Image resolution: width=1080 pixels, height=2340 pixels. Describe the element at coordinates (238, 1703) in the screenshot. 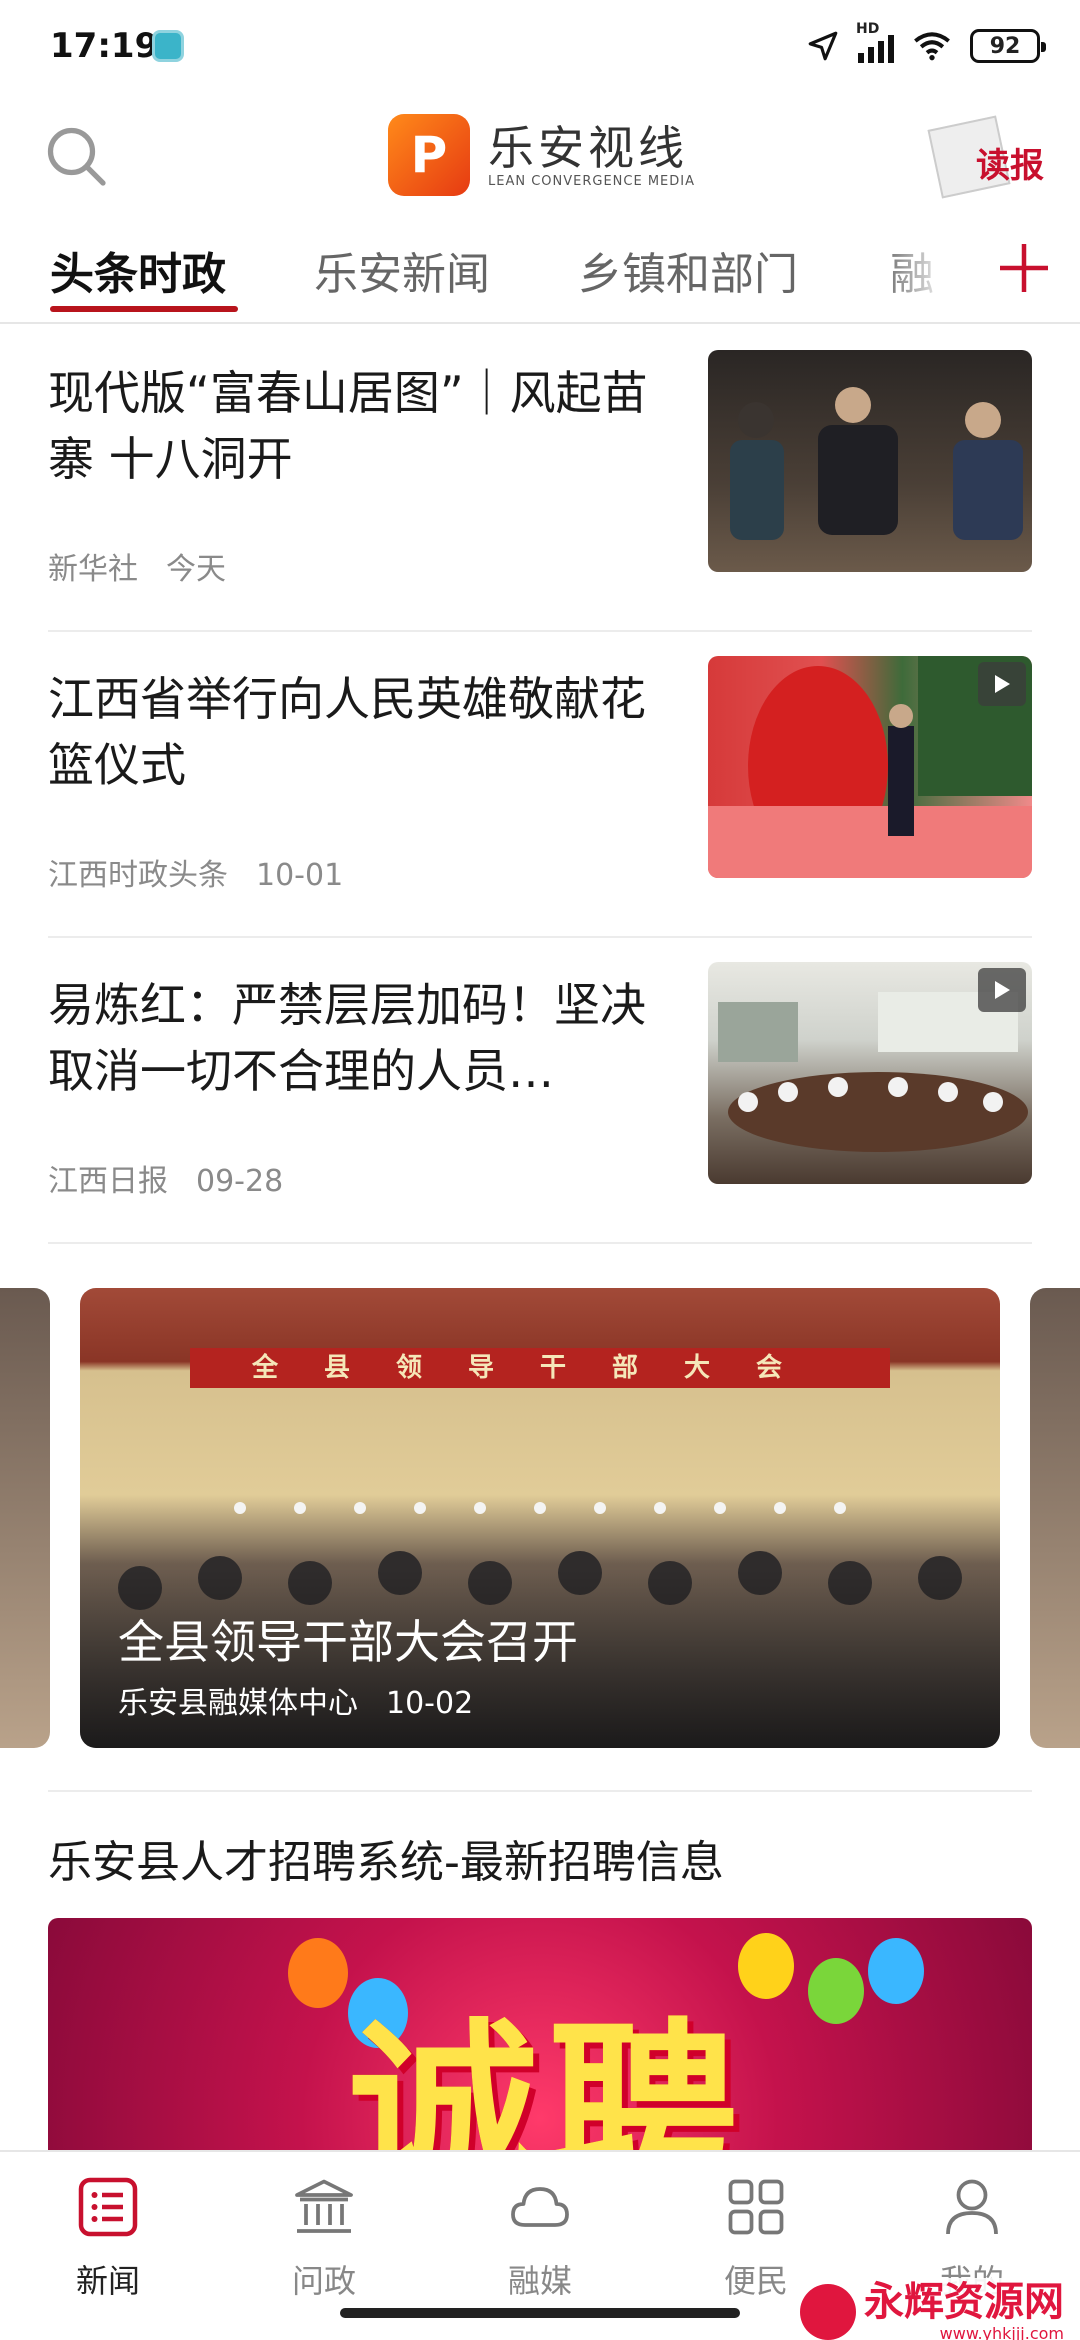

I see `slide-source: 乐安县融媒体中心` at that location.